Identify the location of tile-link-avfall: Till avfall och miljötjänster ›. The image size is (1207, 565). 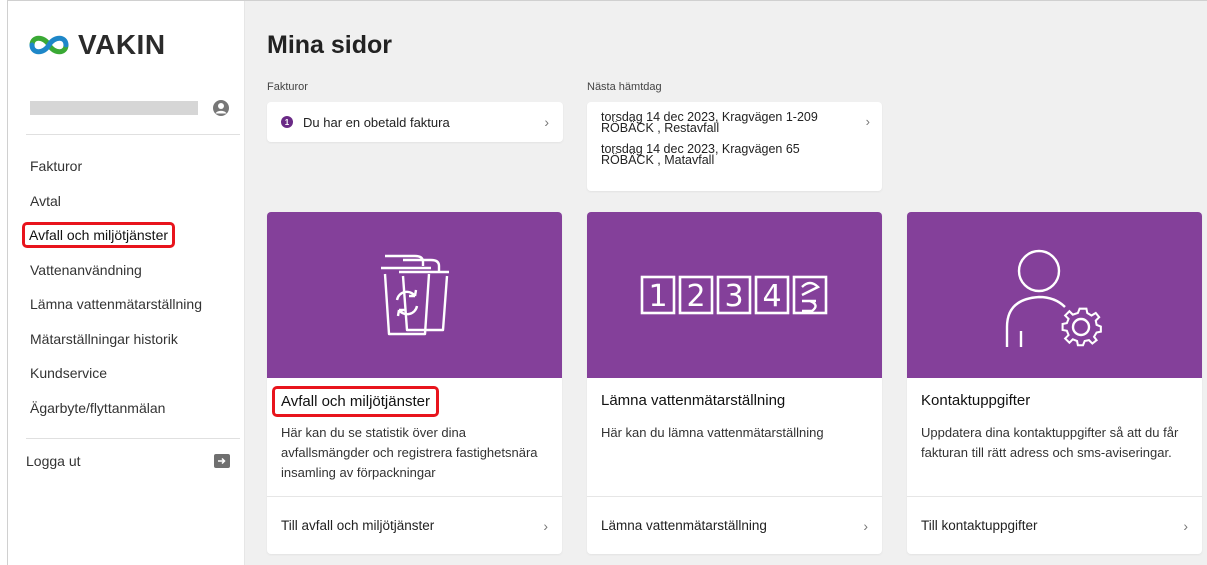
(414, 525).